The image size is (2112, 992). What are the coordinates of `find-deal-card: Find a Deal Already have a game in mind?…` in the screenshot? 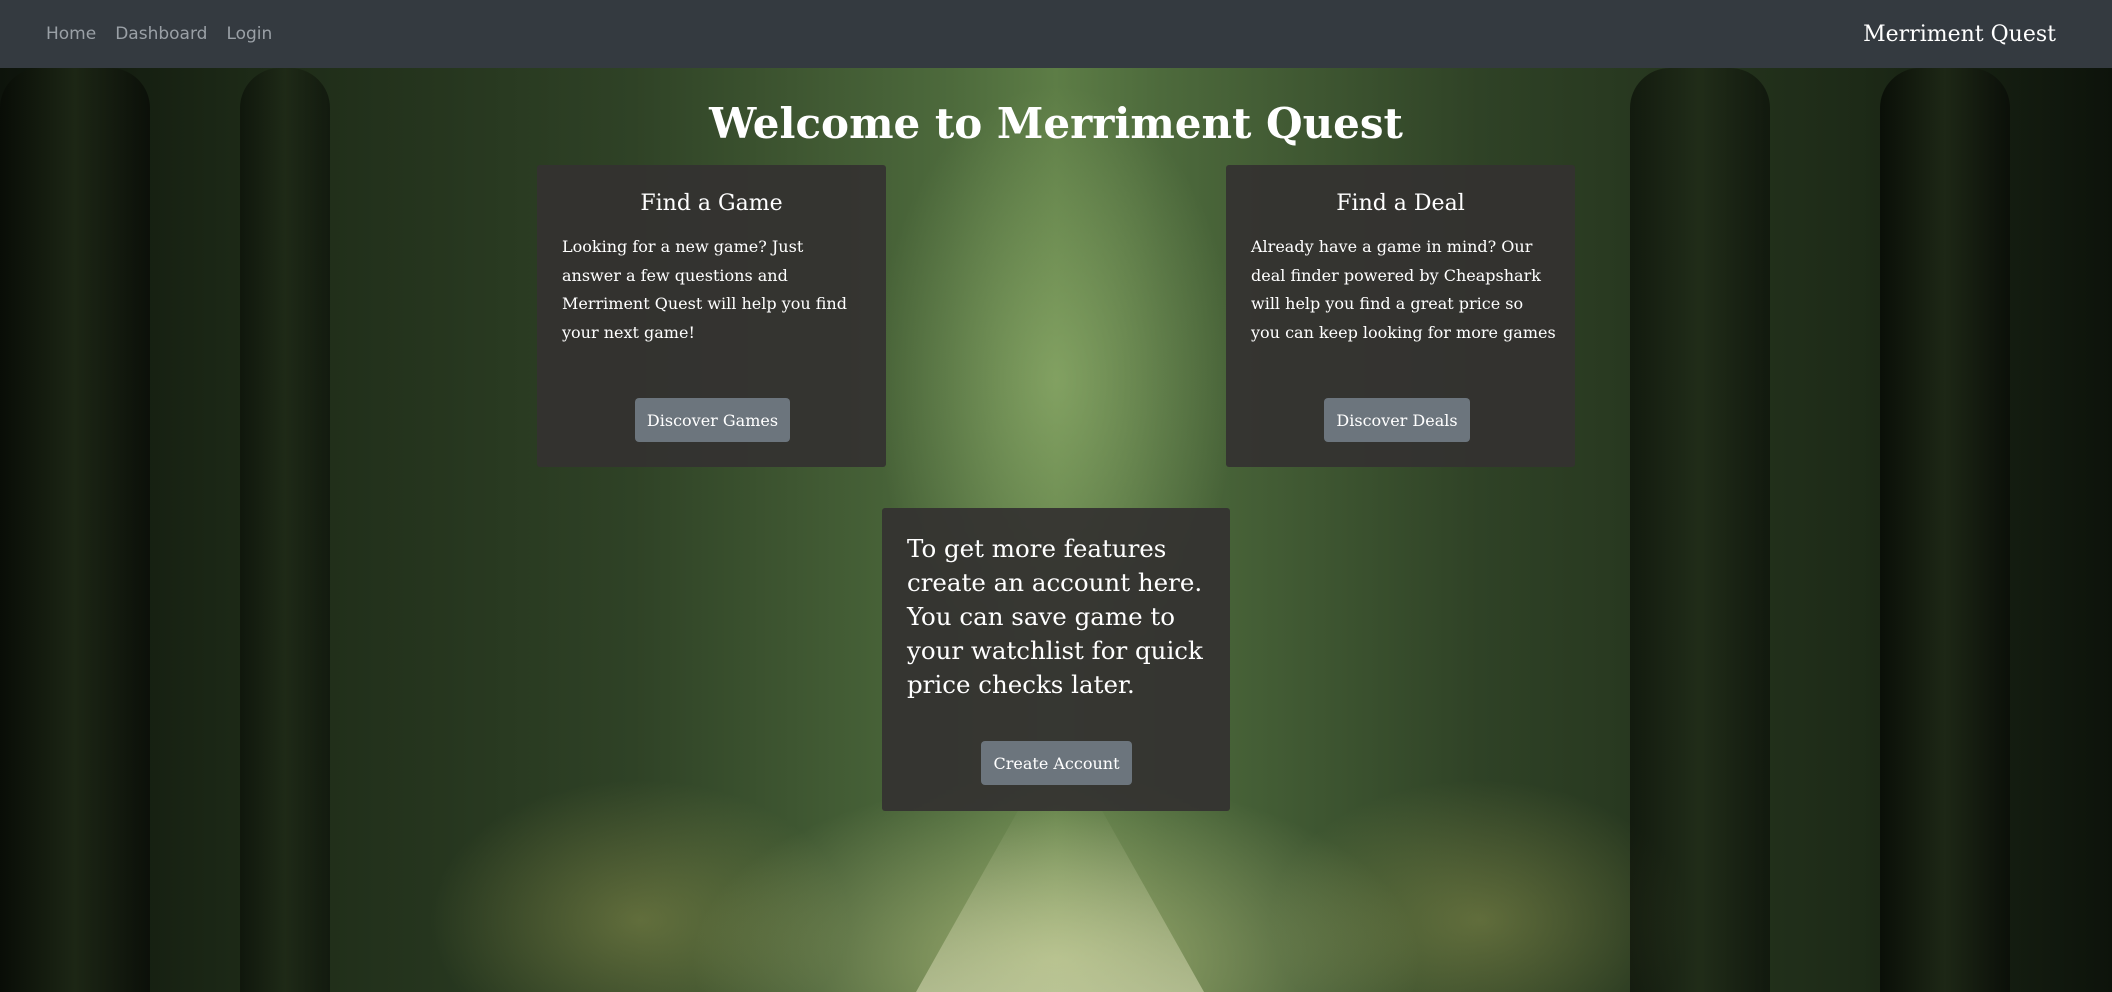 It's located at (1400, 316).